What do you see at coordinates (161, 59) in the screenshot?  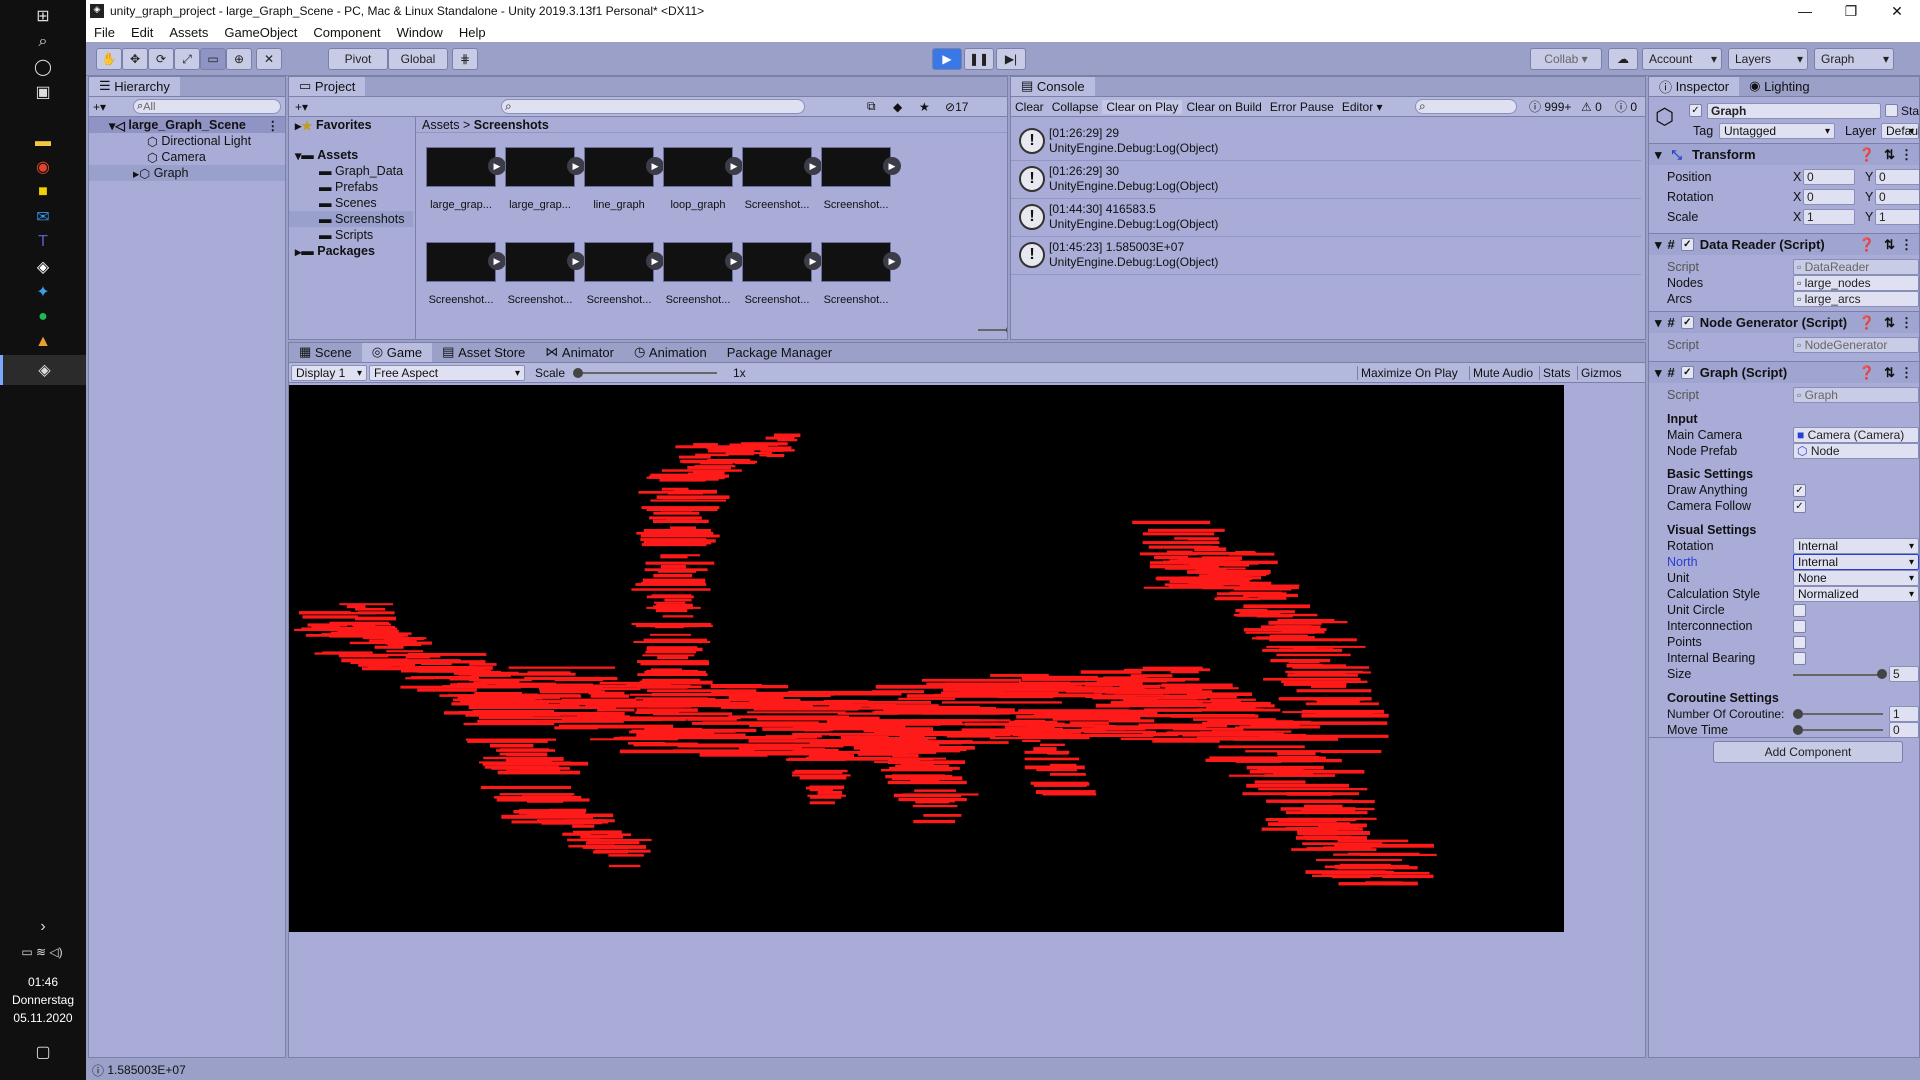 I see `rotate-tool-icon: ⟳` at bounding box center [161, 59].